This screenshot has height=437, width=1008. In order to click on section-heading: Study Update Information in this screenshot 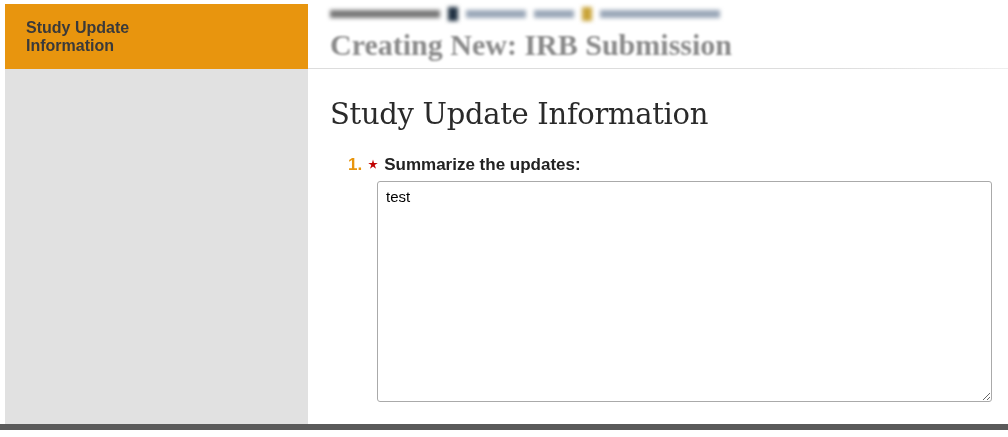, I will do `click(520, 114)`.